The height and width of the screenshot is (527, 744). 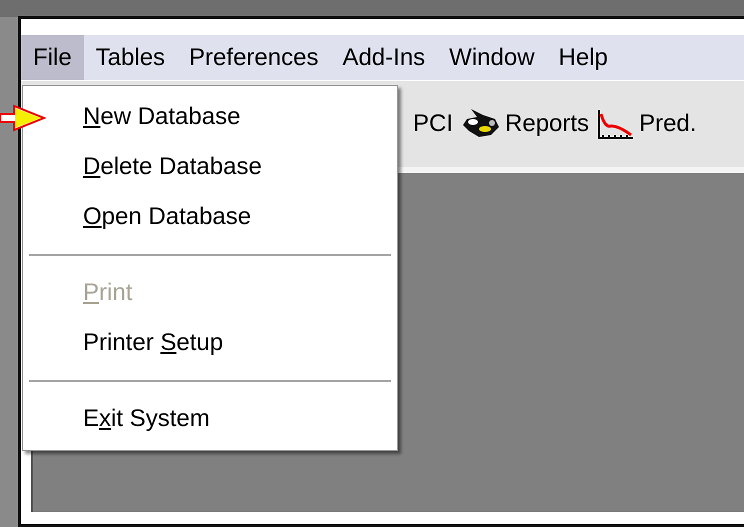 I want to click on menu-item: Tables, so click(x=131, y=57).